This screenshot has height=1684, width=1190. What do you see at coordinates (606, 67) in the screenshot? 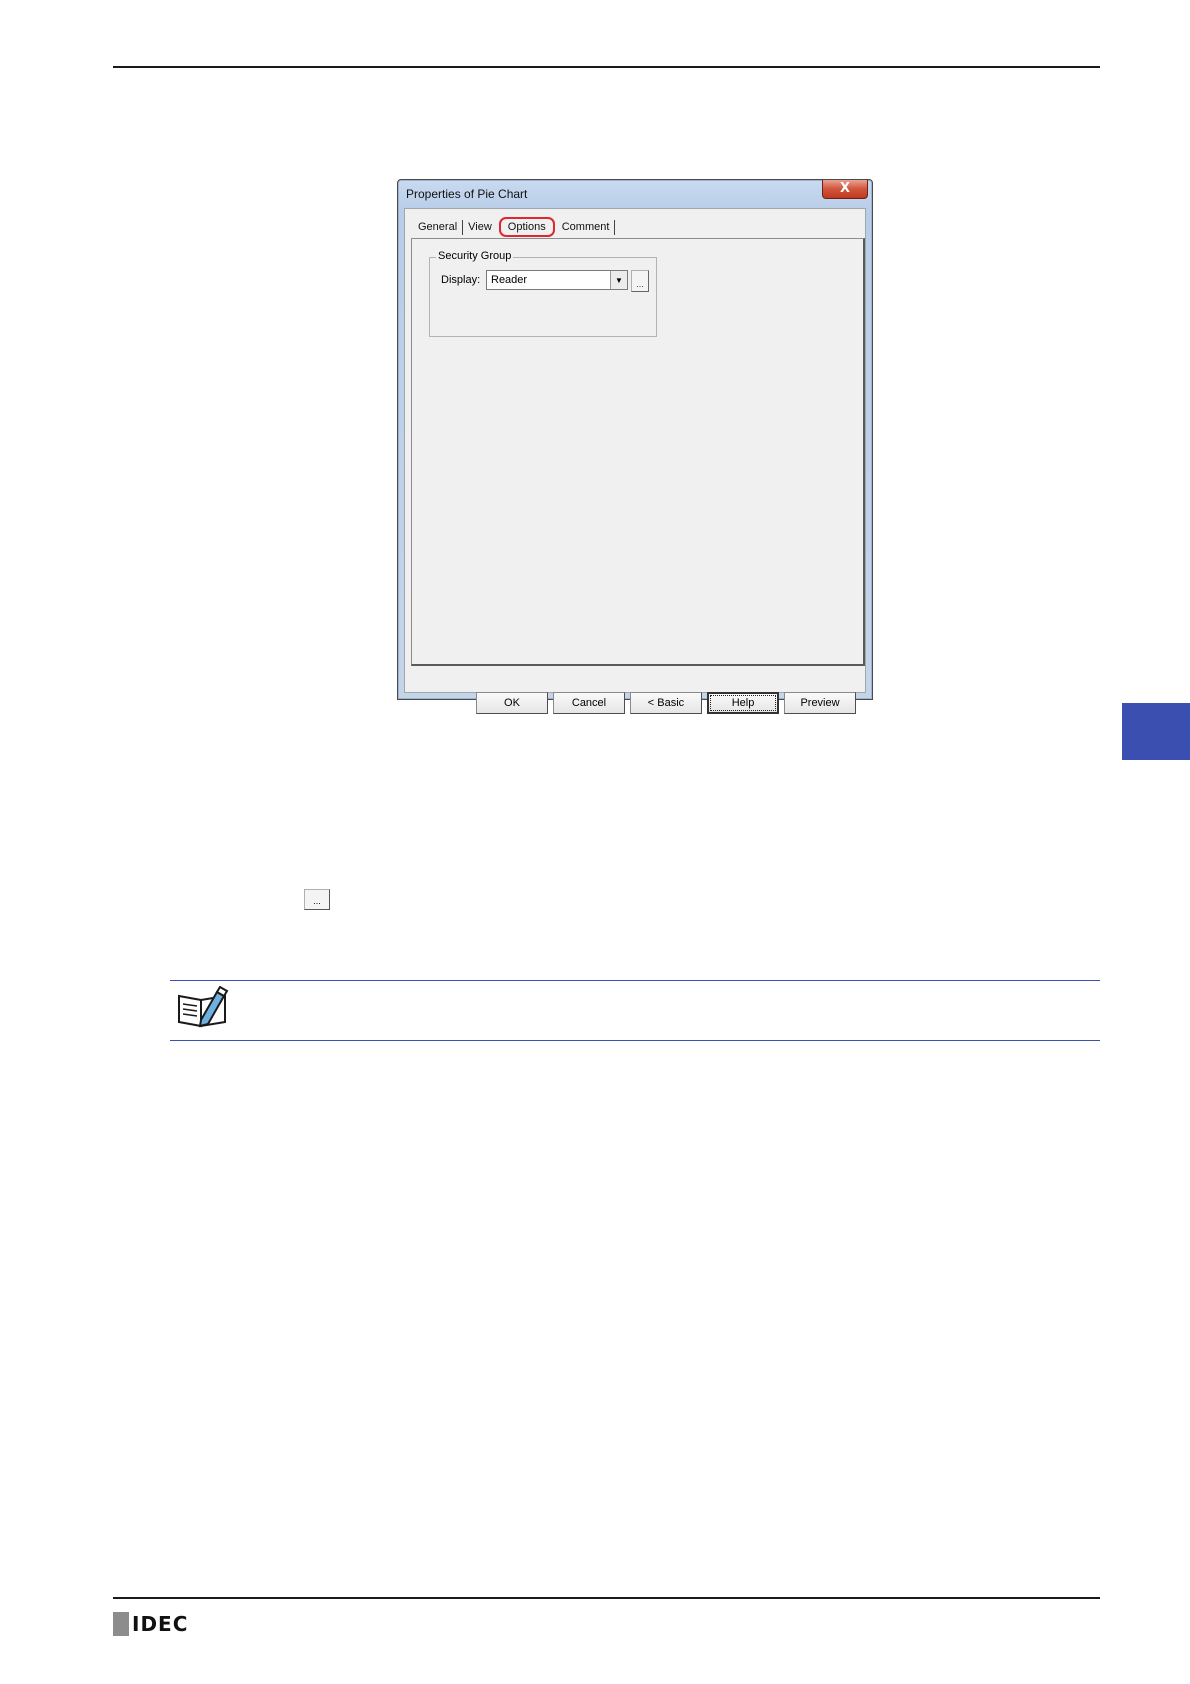
I see `header-rule` at bounding box center [606, 67].